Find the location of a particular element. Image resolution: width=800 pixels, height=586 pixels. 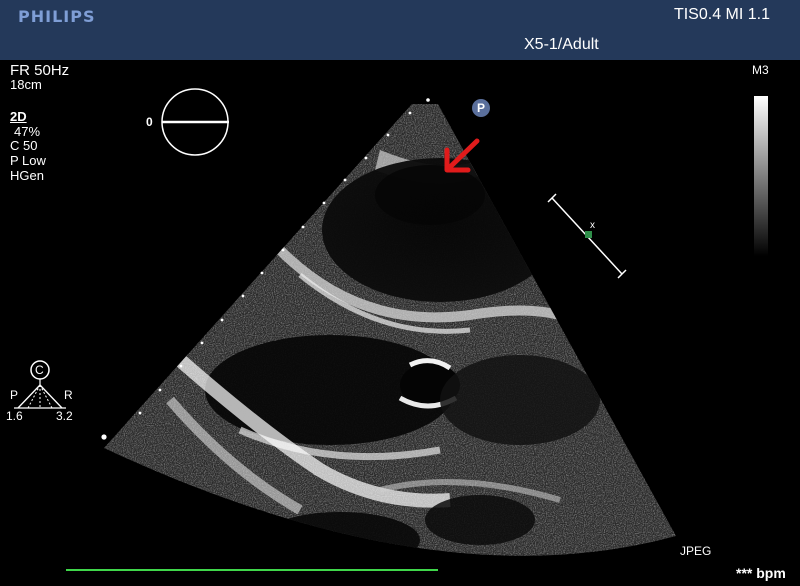

p-marker-icon: P is located at coordinates (481, 108).